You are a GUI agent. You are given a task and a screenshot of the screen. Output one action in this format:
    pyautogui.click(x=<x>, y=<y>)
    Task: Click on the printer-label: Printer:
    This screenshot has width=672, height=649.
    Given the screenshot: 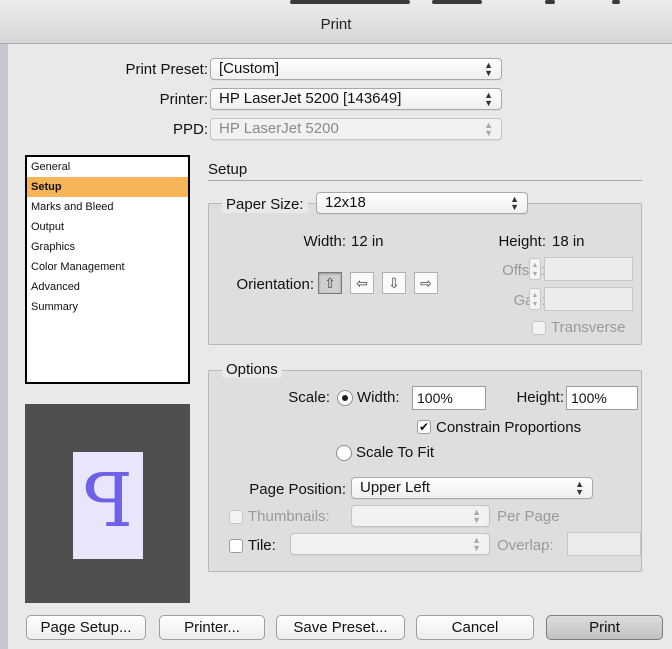 What is the action you would take?
    pyautogui.click(x=183, y=99)
    